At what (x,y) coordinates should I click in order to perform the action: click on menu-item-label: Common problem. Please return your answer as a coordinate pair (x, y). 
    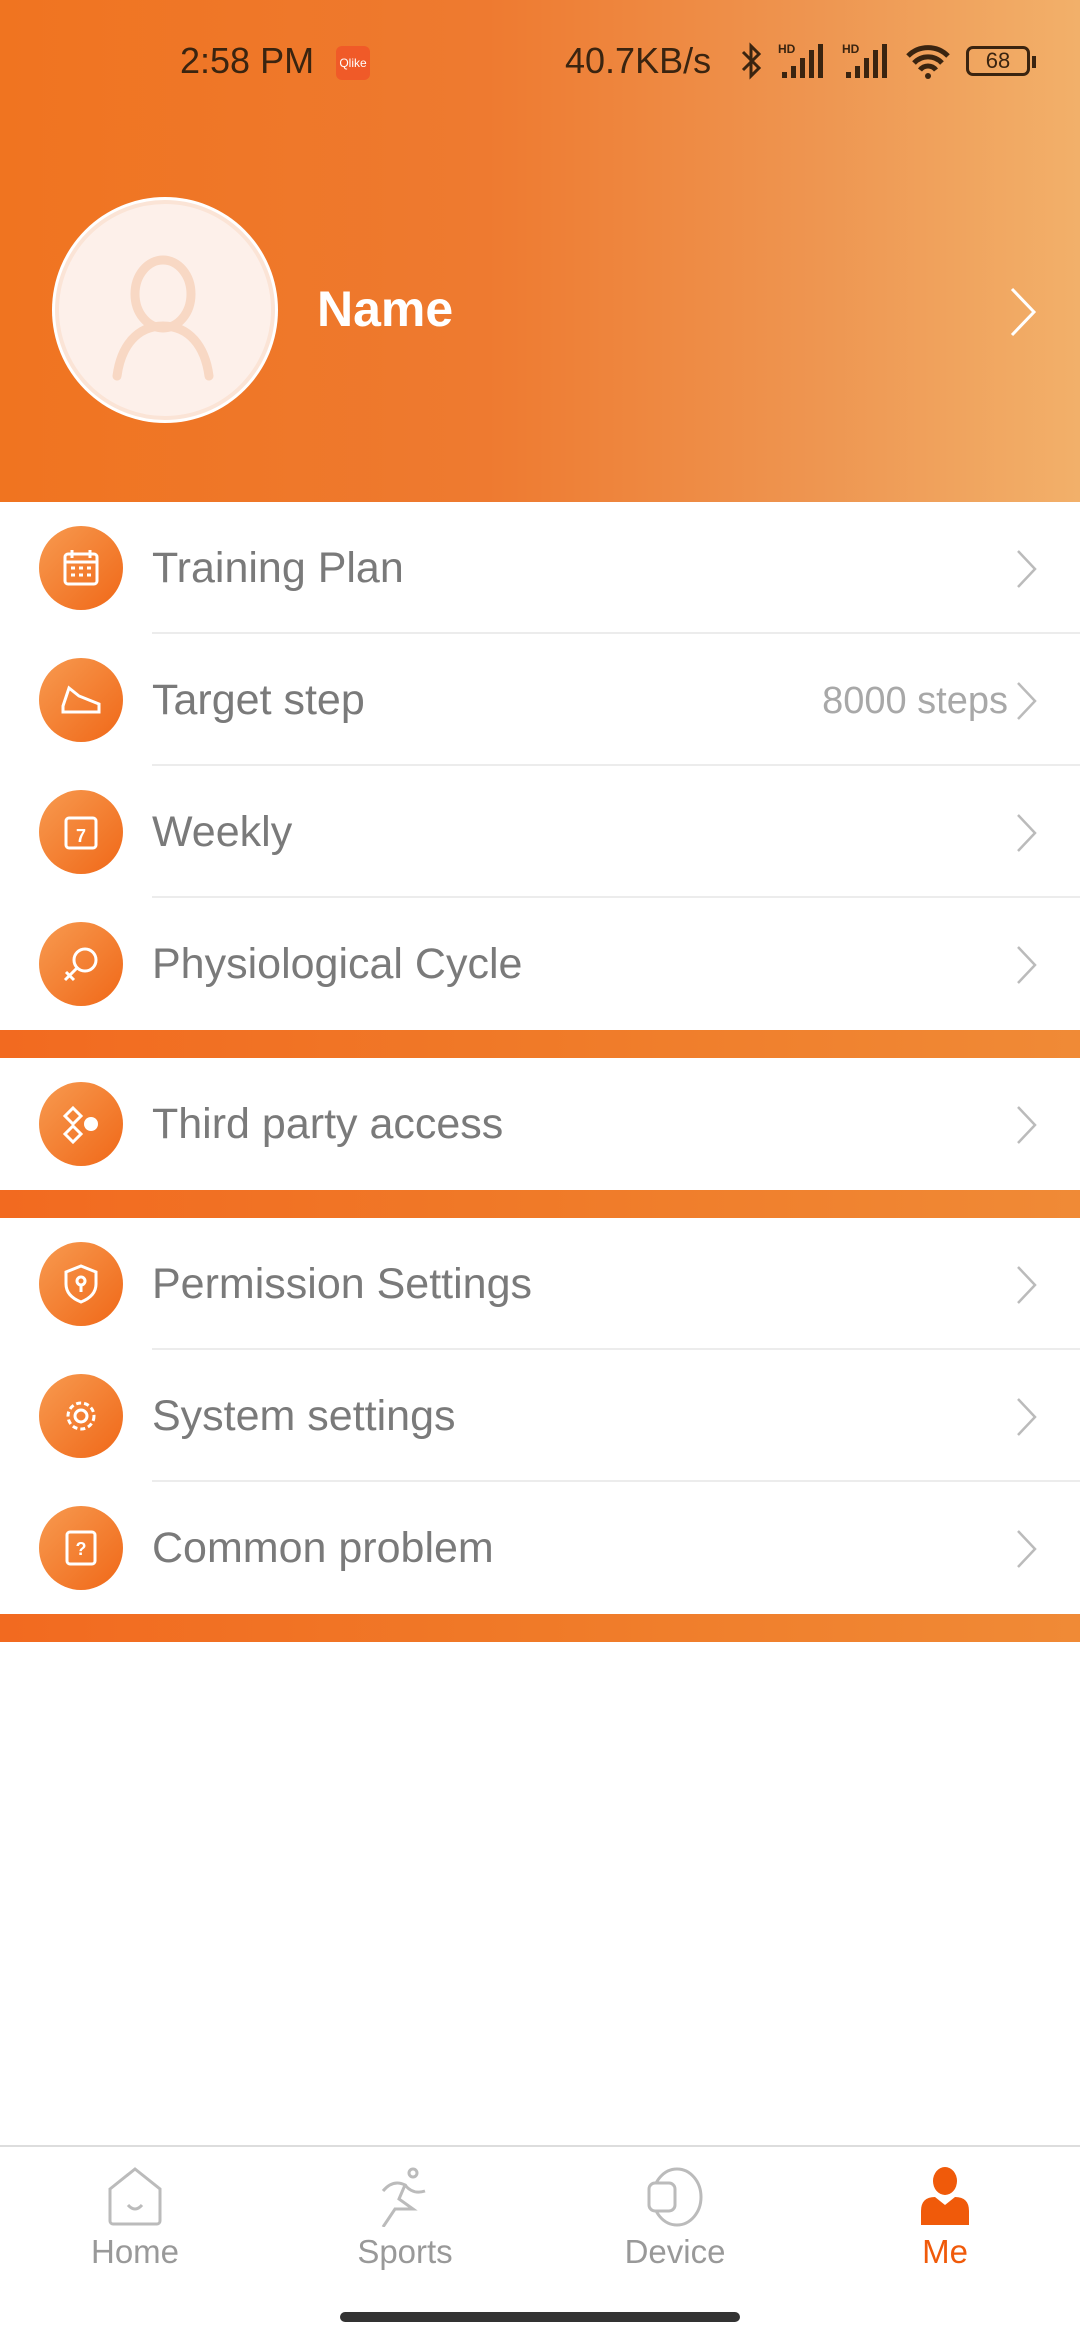
    Looking at the image, I should click on (323, 1548).